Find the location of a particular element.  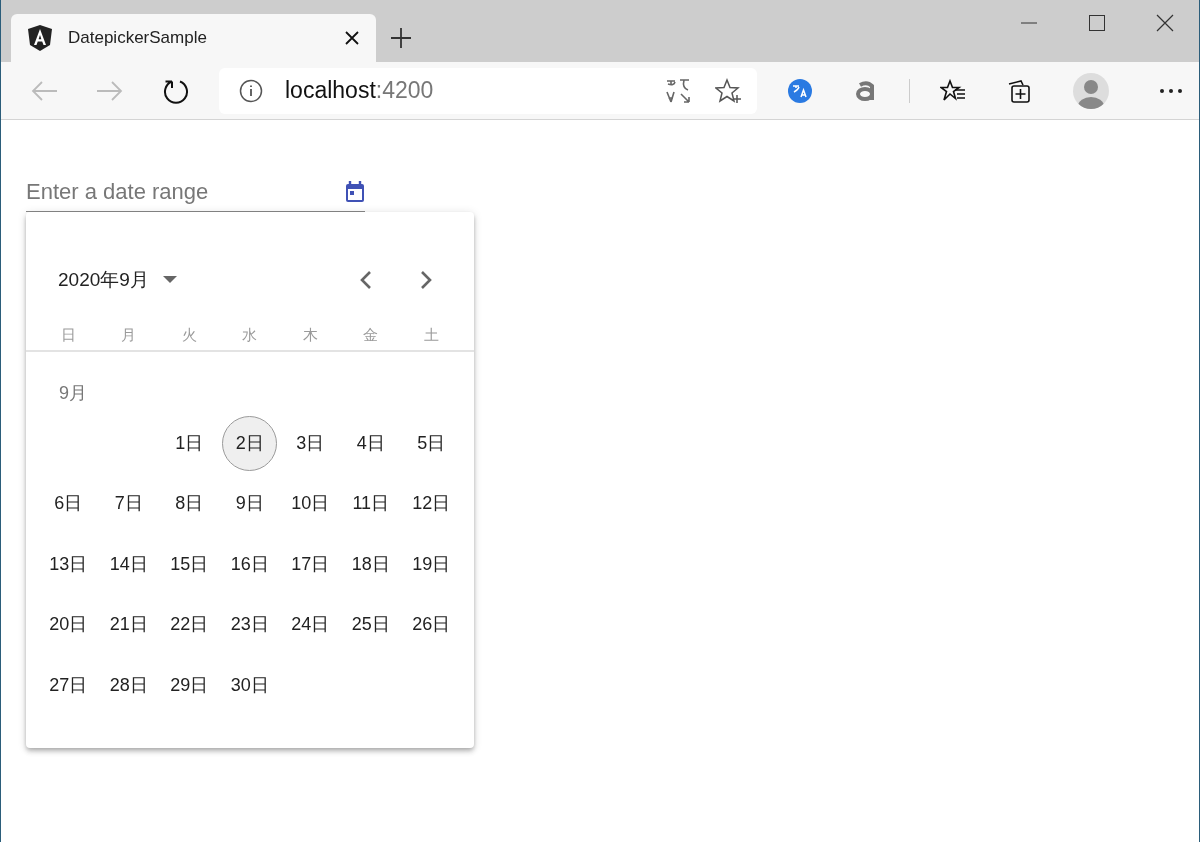

calendar-date: 22日 is located at coordinates (189, 625).